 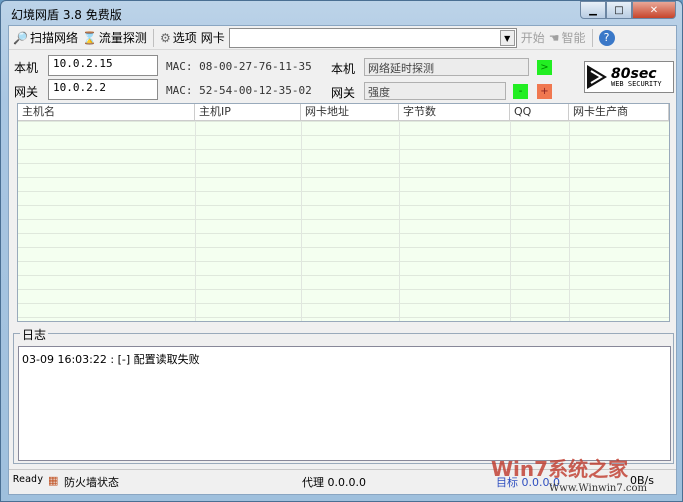 I want to click on options-button: ⚙ 选项, so click(x=178, y=37).